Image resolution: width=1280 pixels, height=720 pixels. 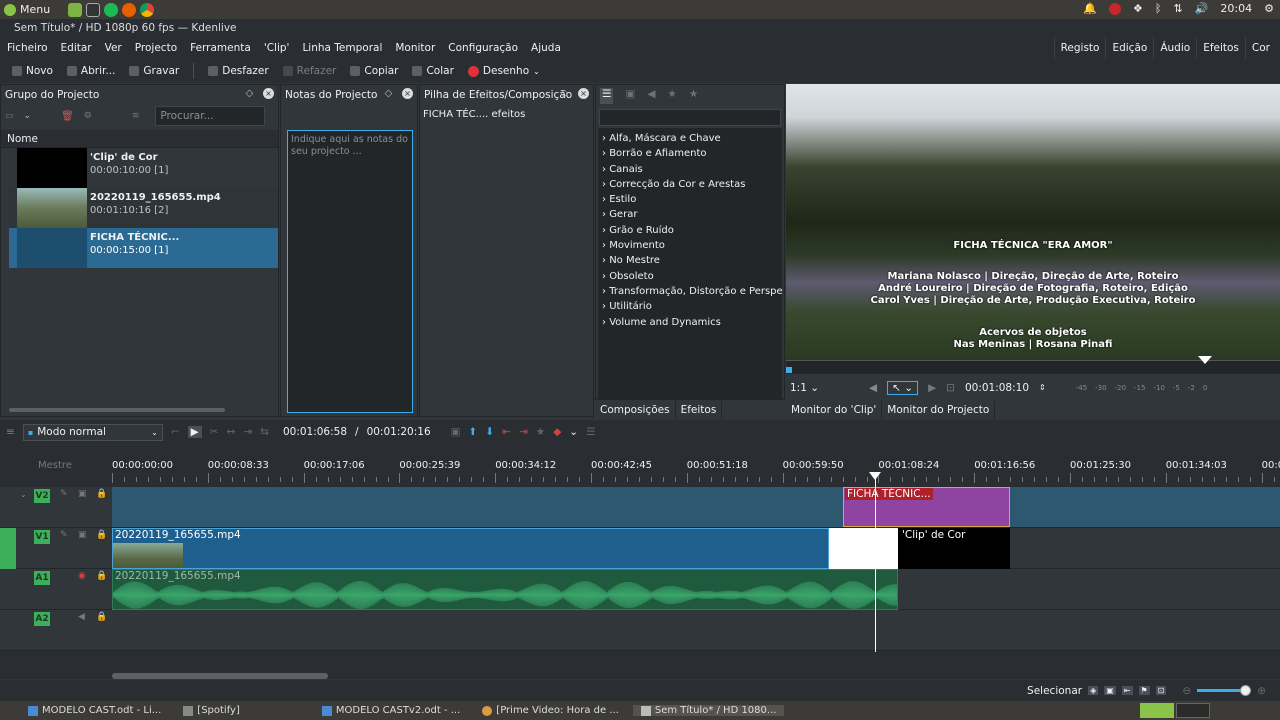 What do you see at coordinates (1138, 8) in the screenshot?
I see `dropbox-icon: ❖` at bounding box center [1138, 8].